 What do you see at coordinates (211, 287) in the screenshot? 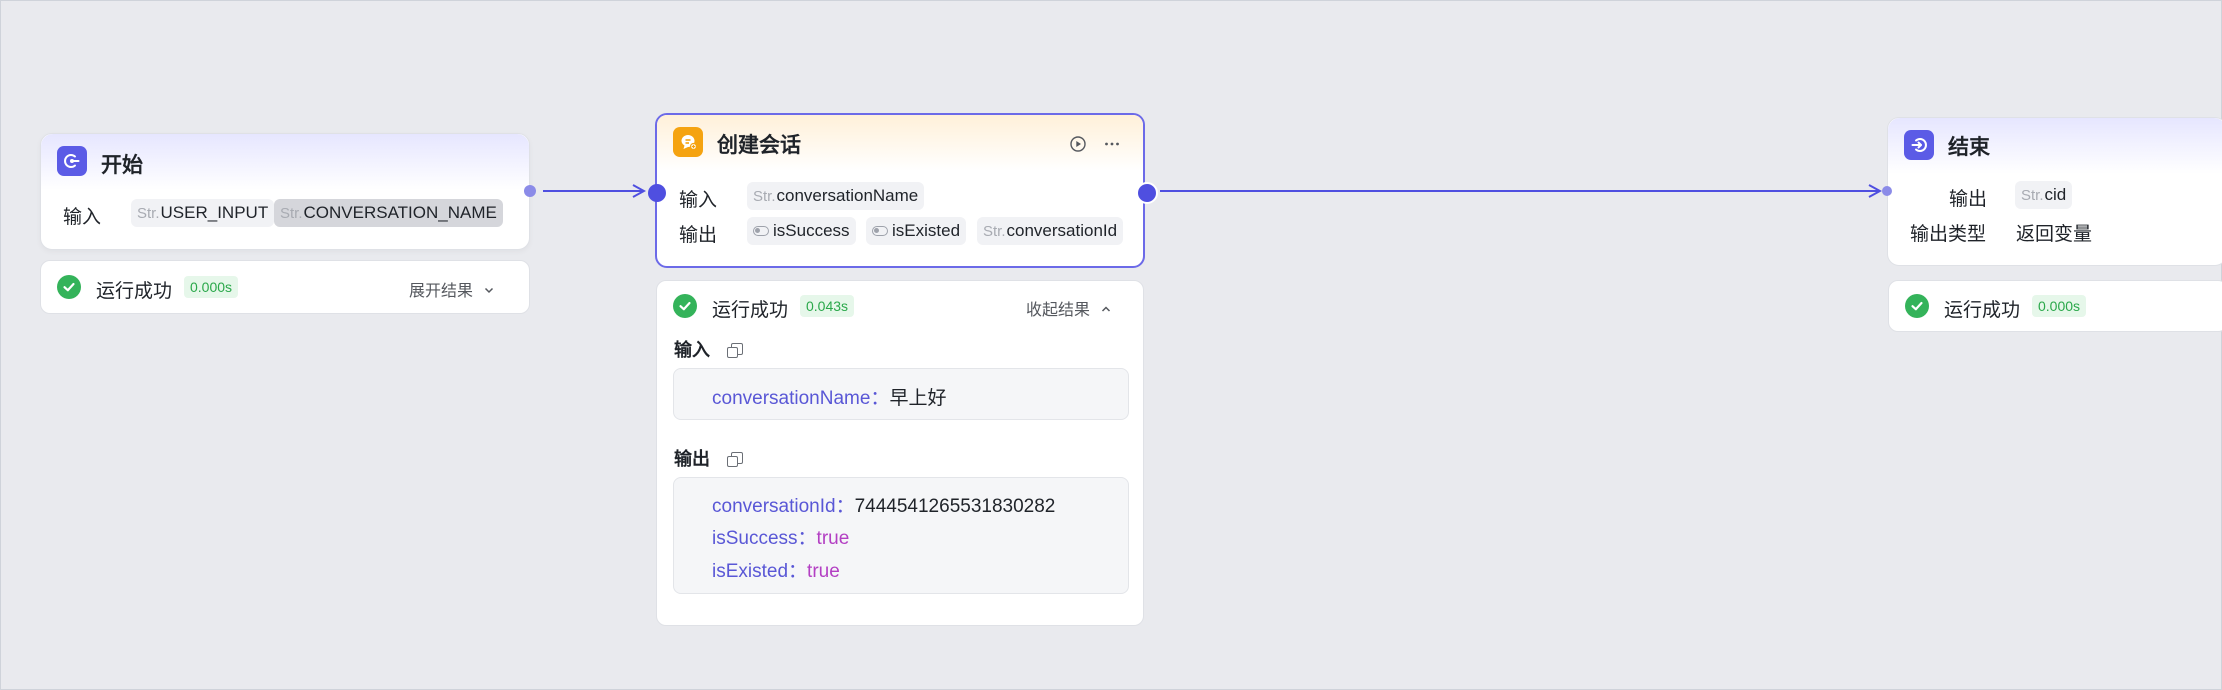
I see `start-run-time: 0.000s` at bounding box center [211, 287].